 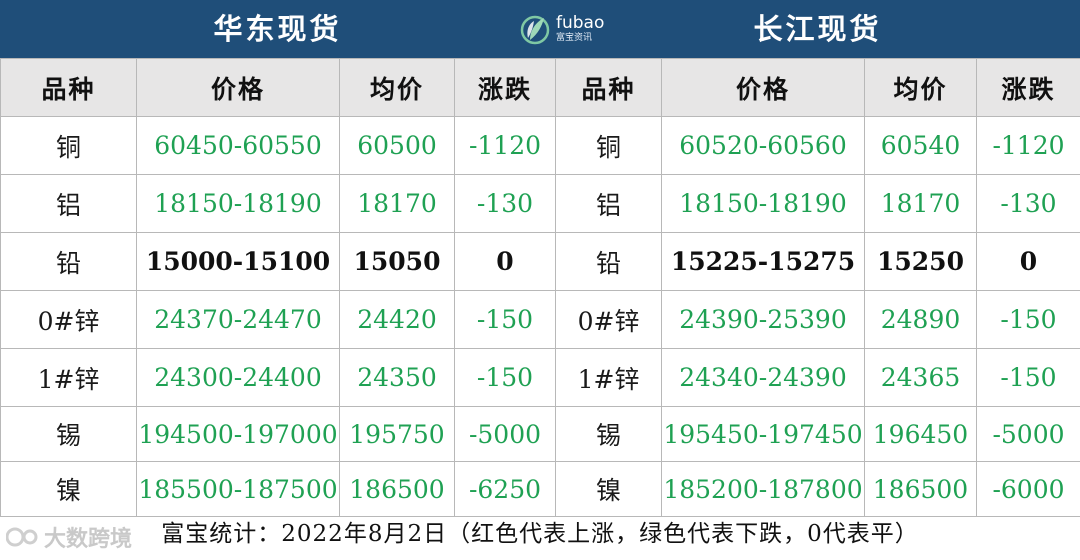 I want to click on col-avg-yangtze: 均价, so click(x=920, y=87).